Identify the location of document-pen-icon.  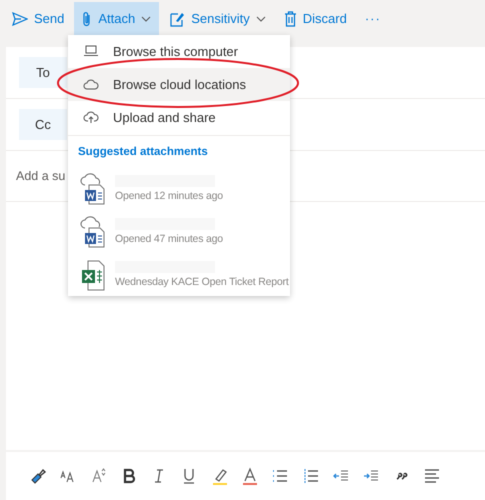
(177, 18).